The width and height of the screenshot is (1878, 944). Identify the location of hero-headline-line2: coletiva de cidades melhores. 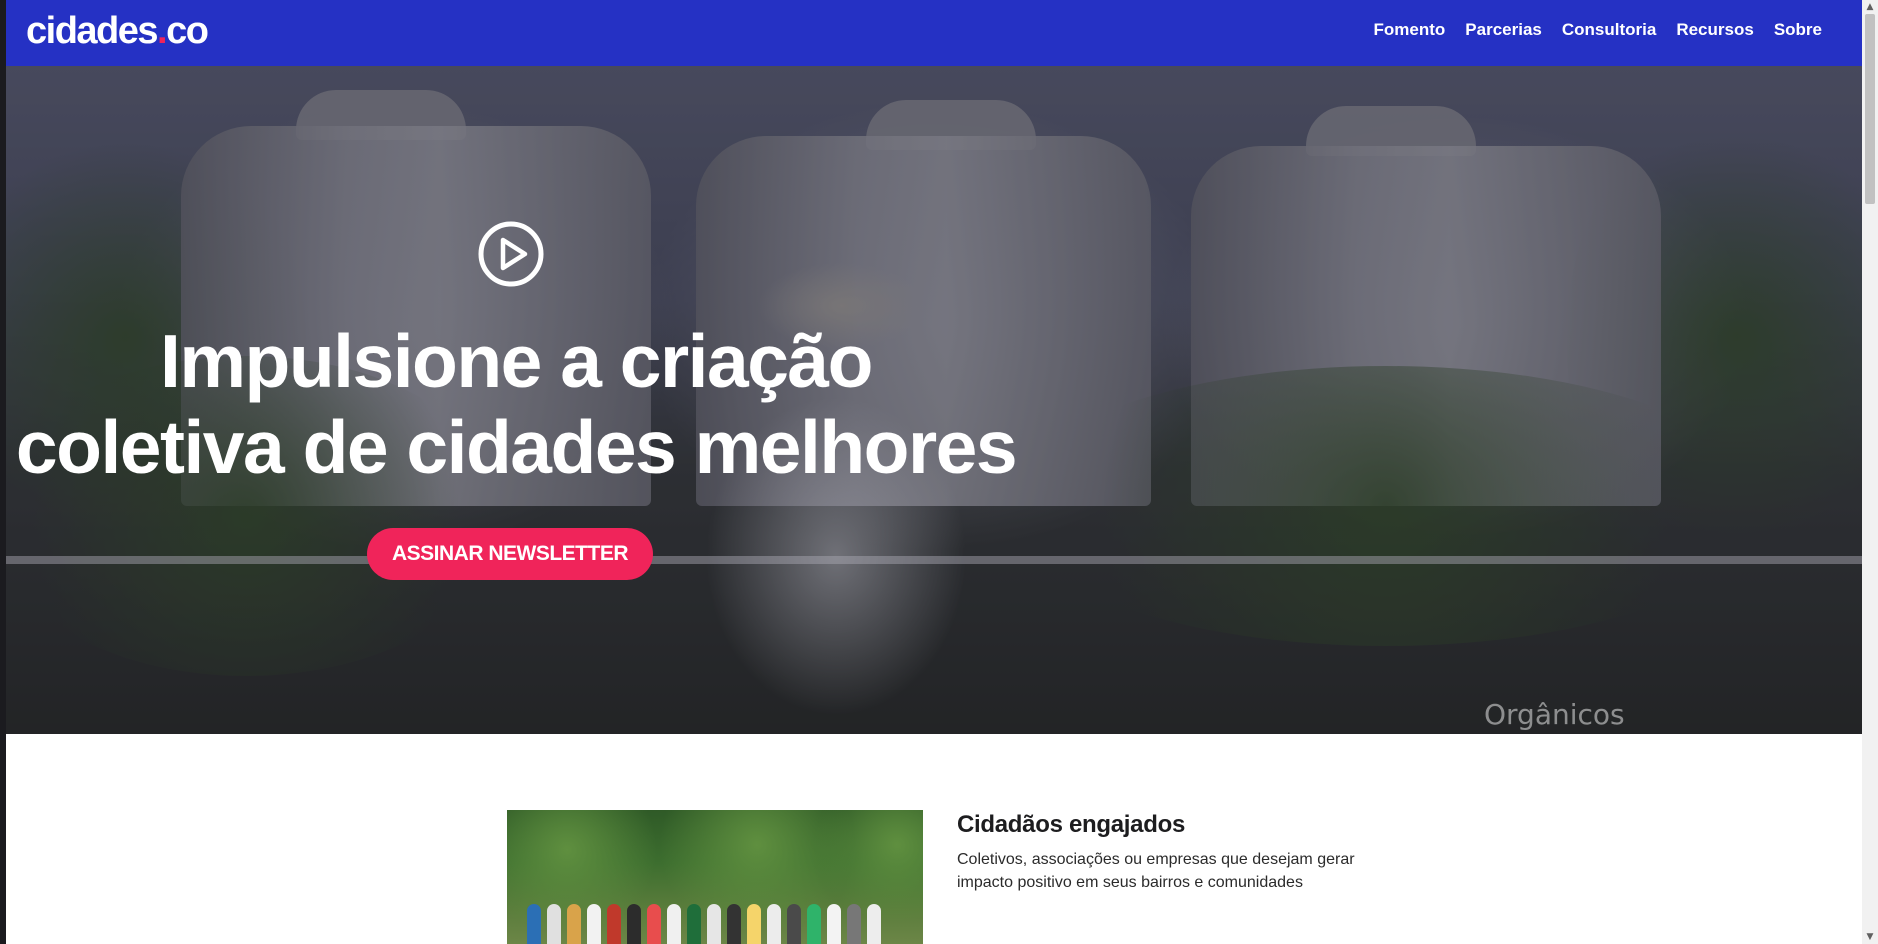
(516, 447).